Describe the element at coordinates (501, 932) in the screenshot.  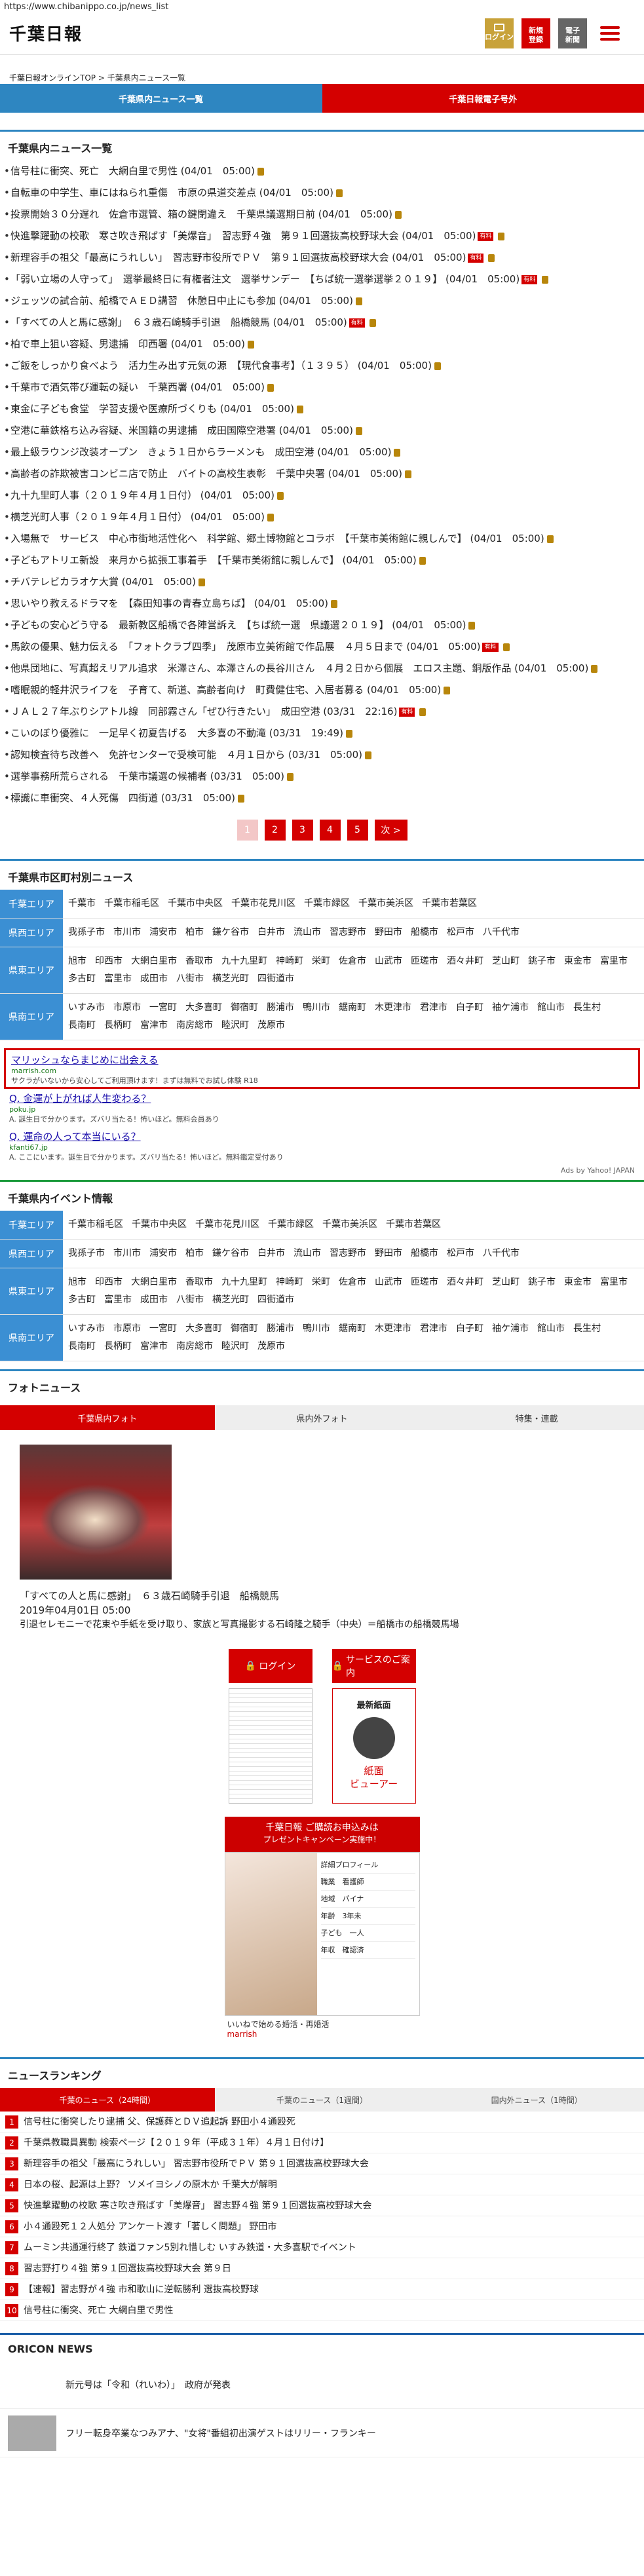
I see `city-link: 八千代市` at that location.